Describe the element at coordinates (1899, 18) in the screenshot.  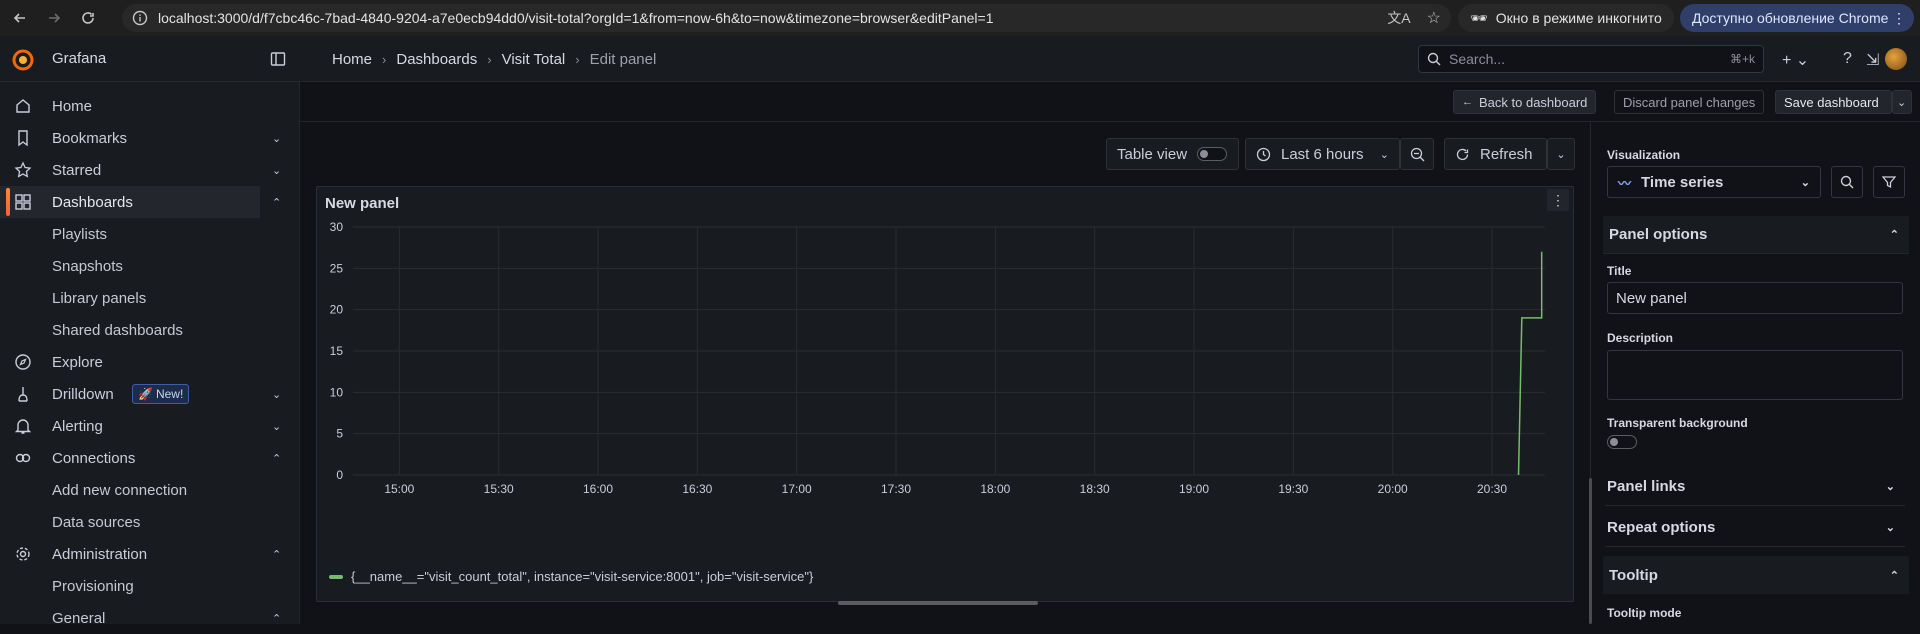
I see `kebab-menu-icon: ⋮` at that location.